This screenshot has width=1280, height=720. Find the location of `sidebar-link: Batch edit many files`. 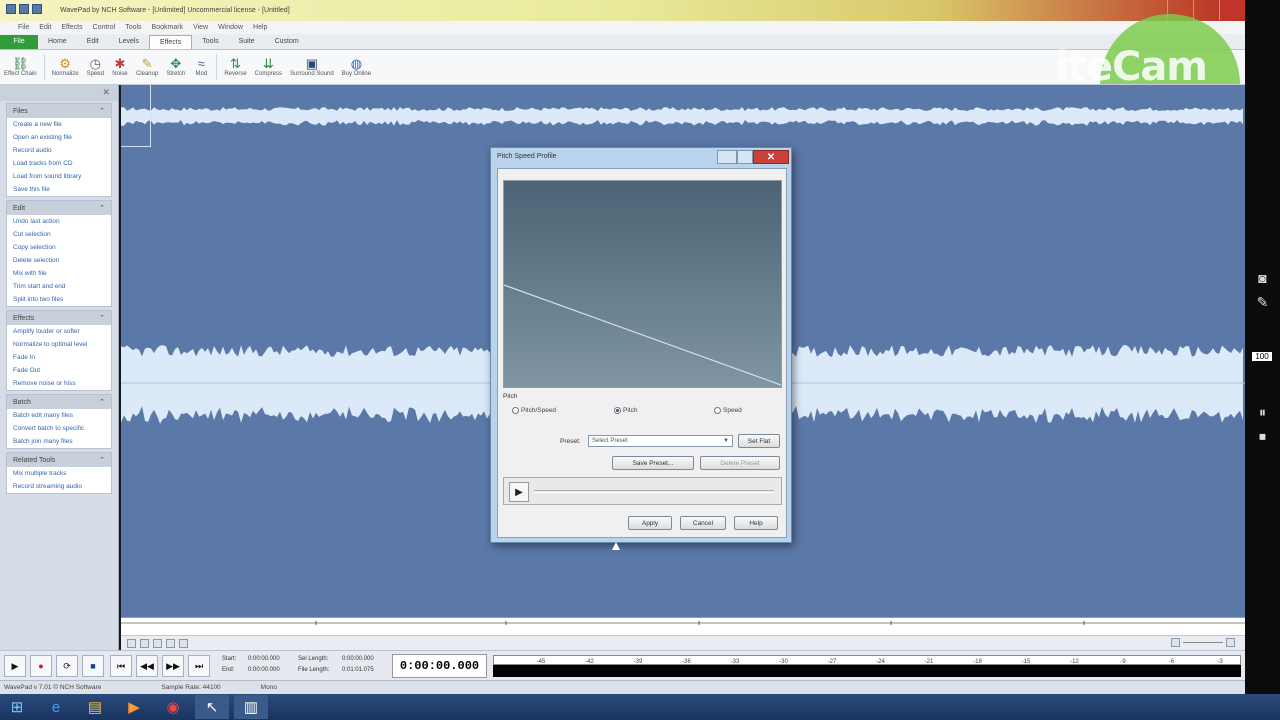

sidebar-link: Batch edit many files is located at coordinates (59, 415).